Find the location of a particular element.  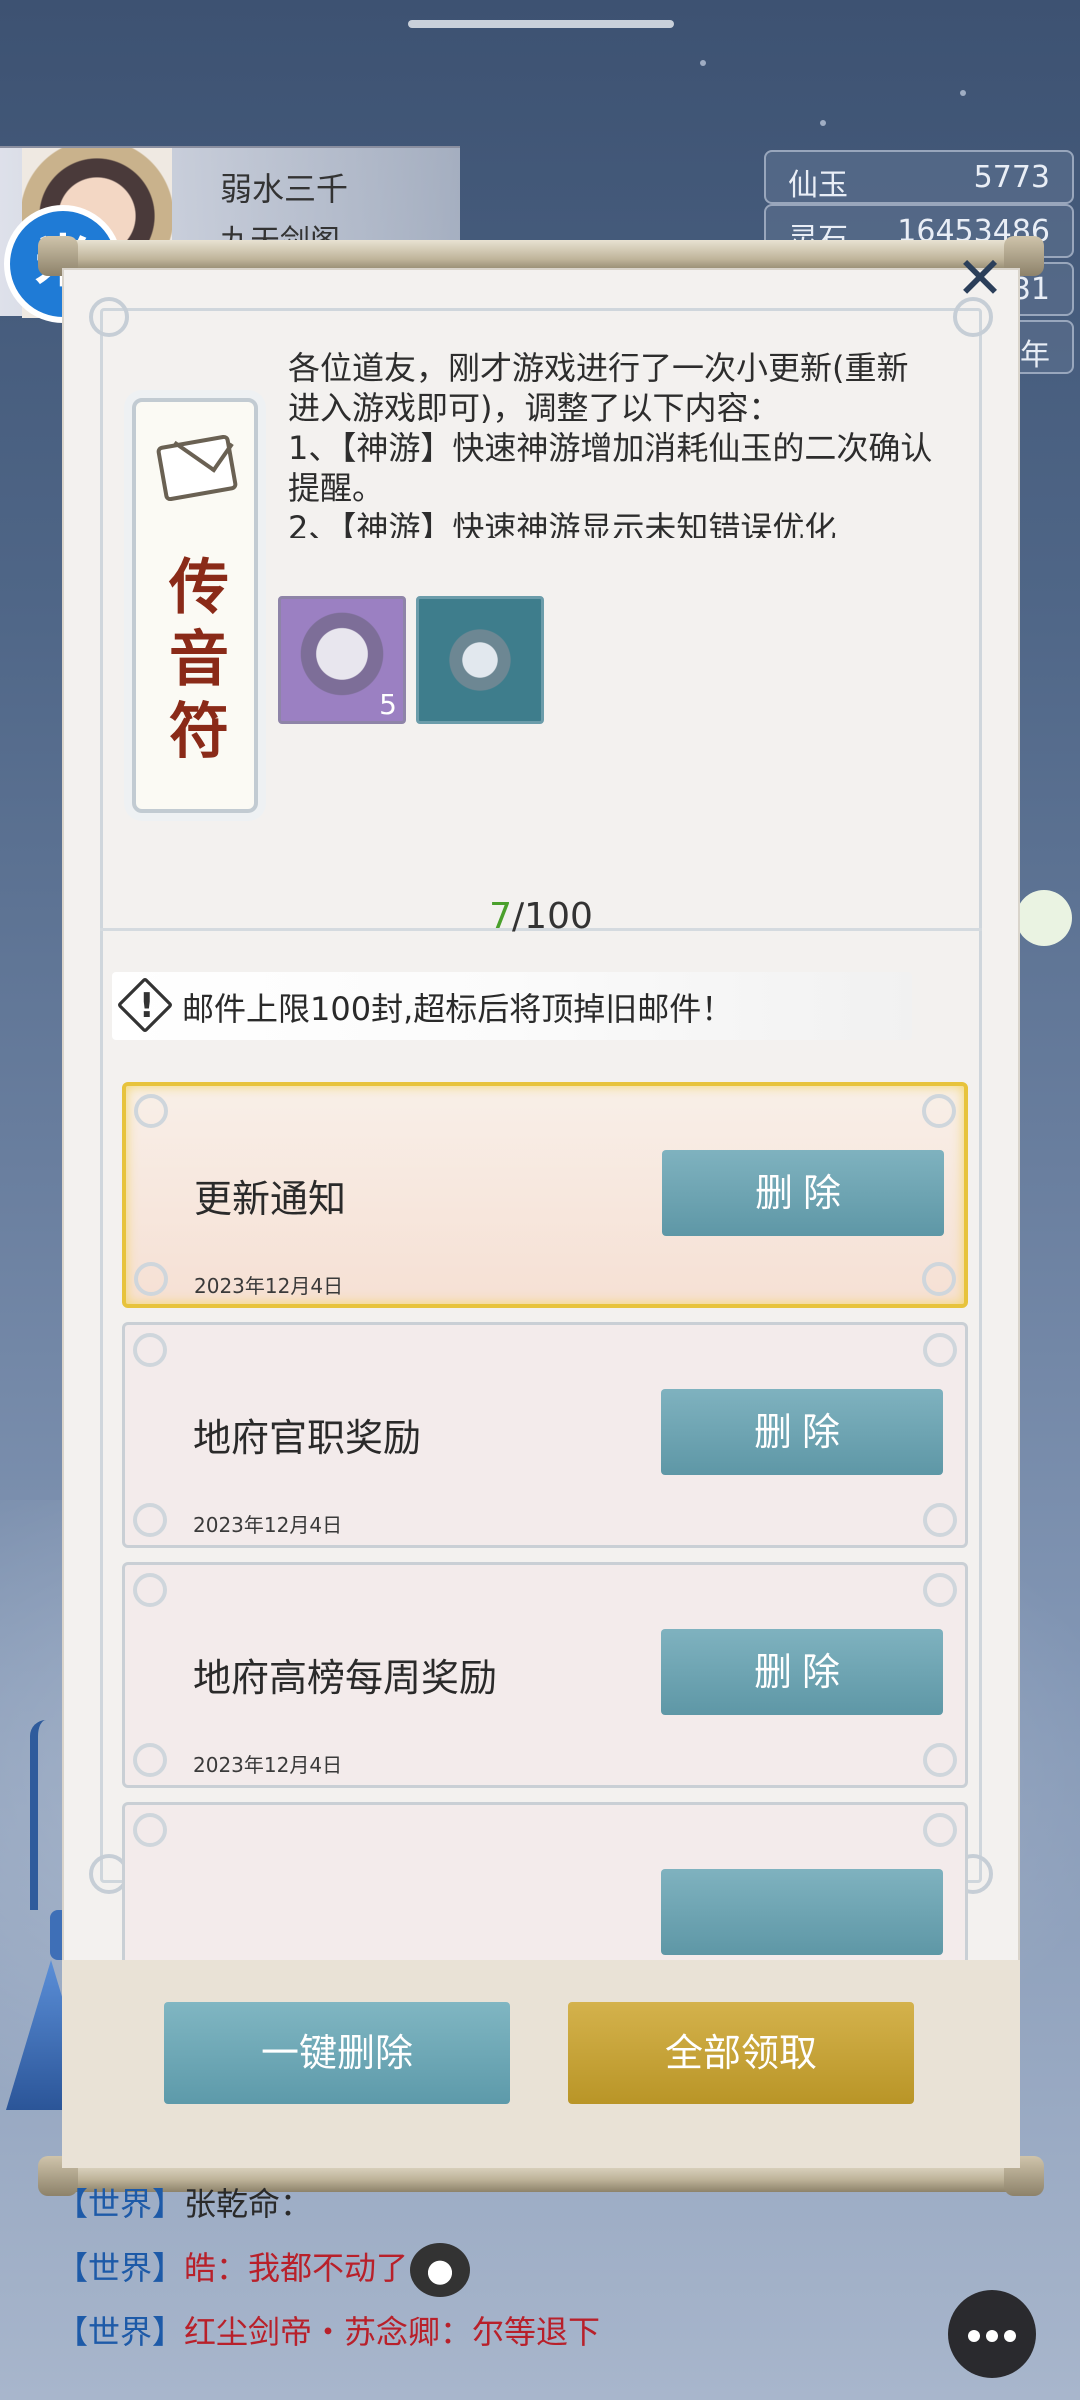

tassel-cord is located at coordinates (38, 1815).